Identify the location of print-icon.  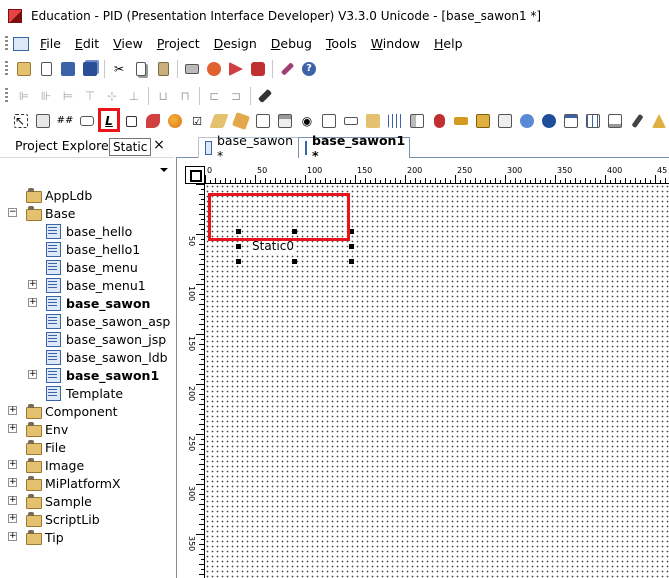
(192, 69).